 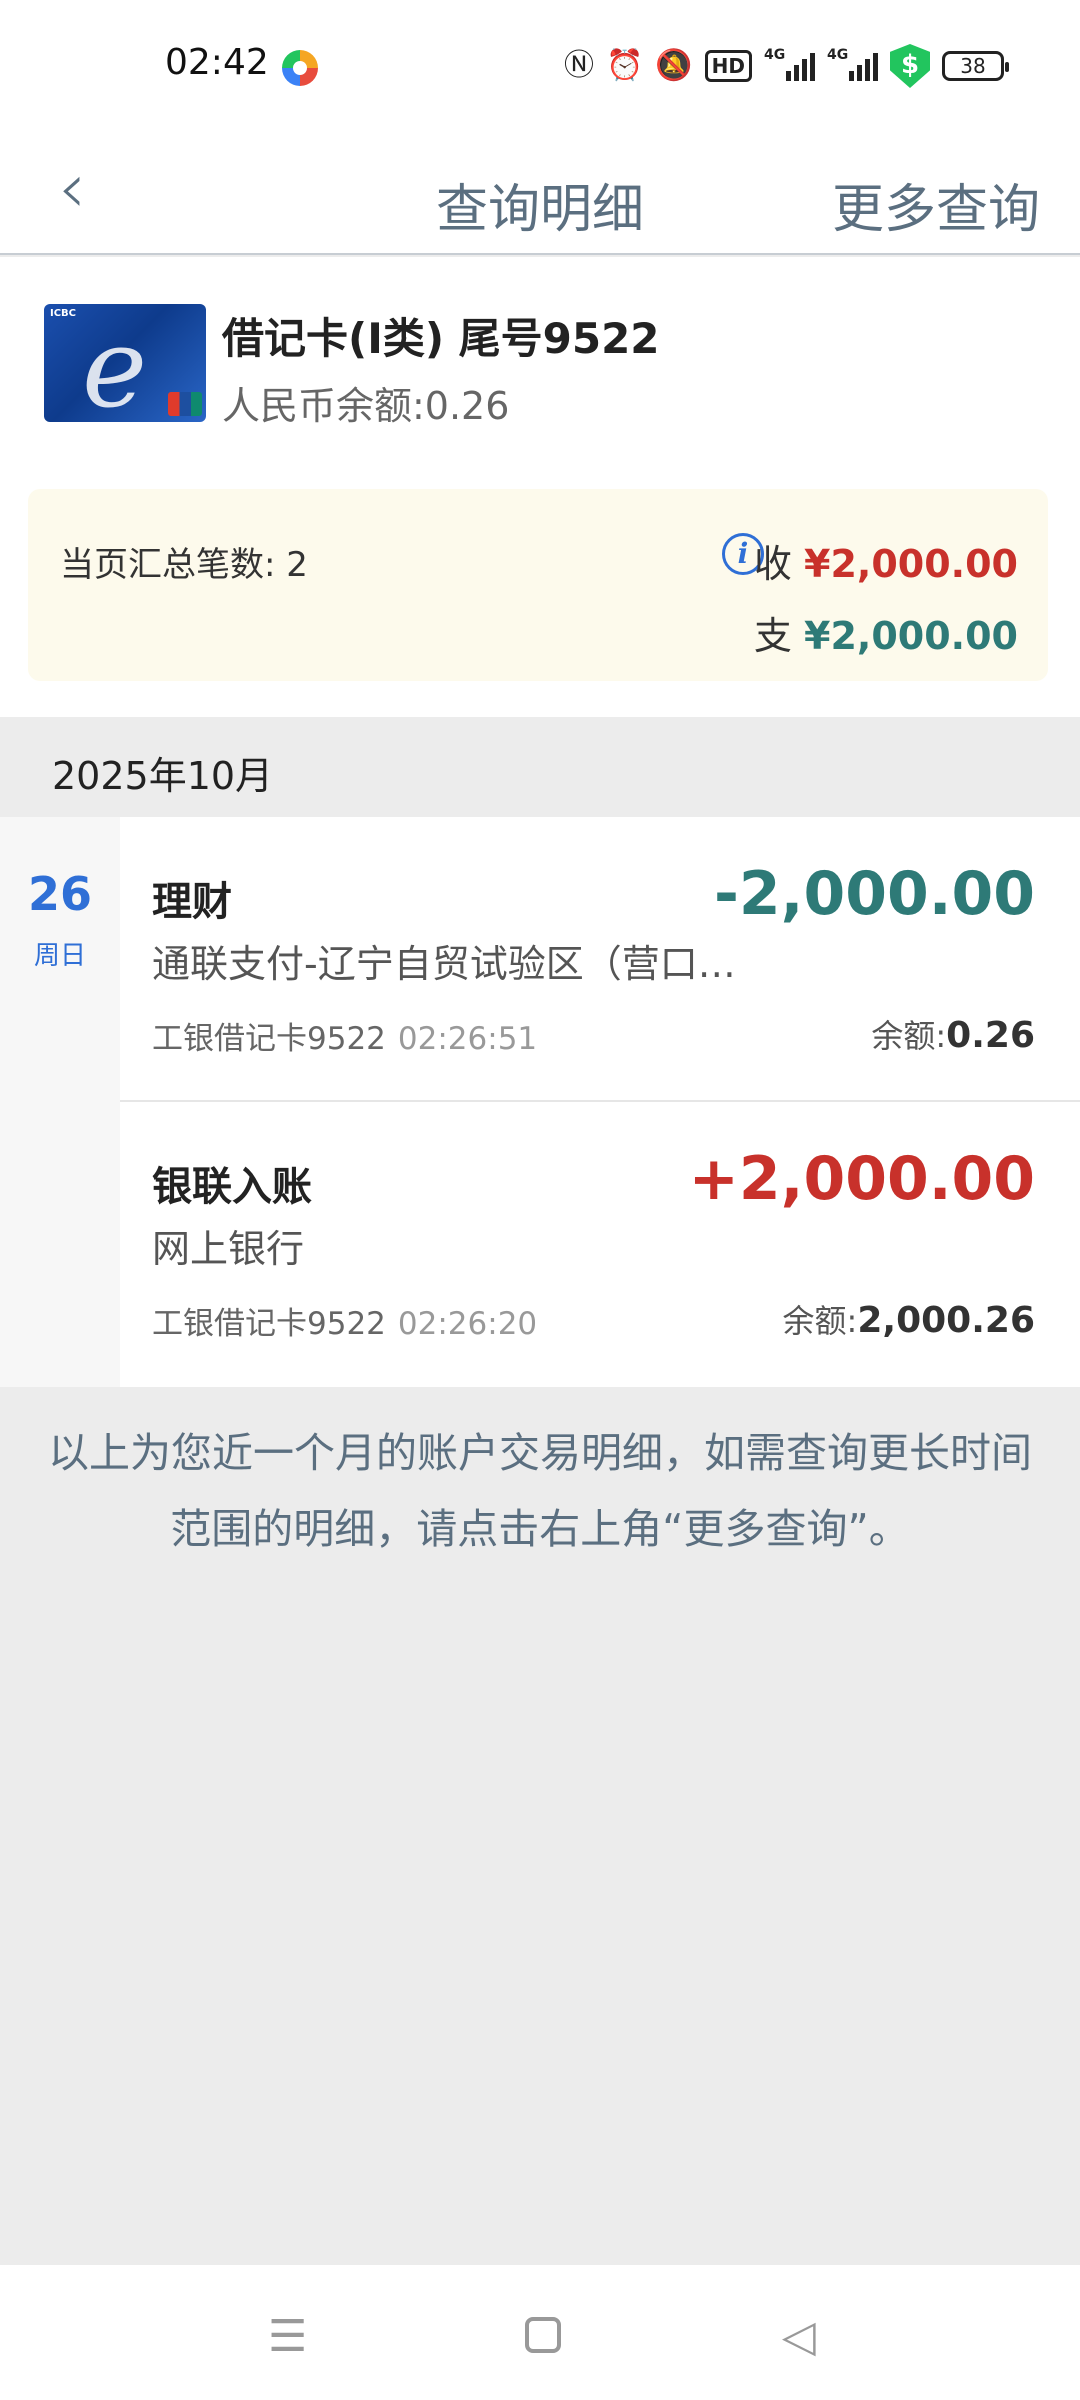 What do you see at coordinates (540, 67) in the screenshot?
I see `status-bar: 02:42 Ⓝ ⏰ 🔕 HD 4G 4G $ 38` at bounding box center [540, 67].